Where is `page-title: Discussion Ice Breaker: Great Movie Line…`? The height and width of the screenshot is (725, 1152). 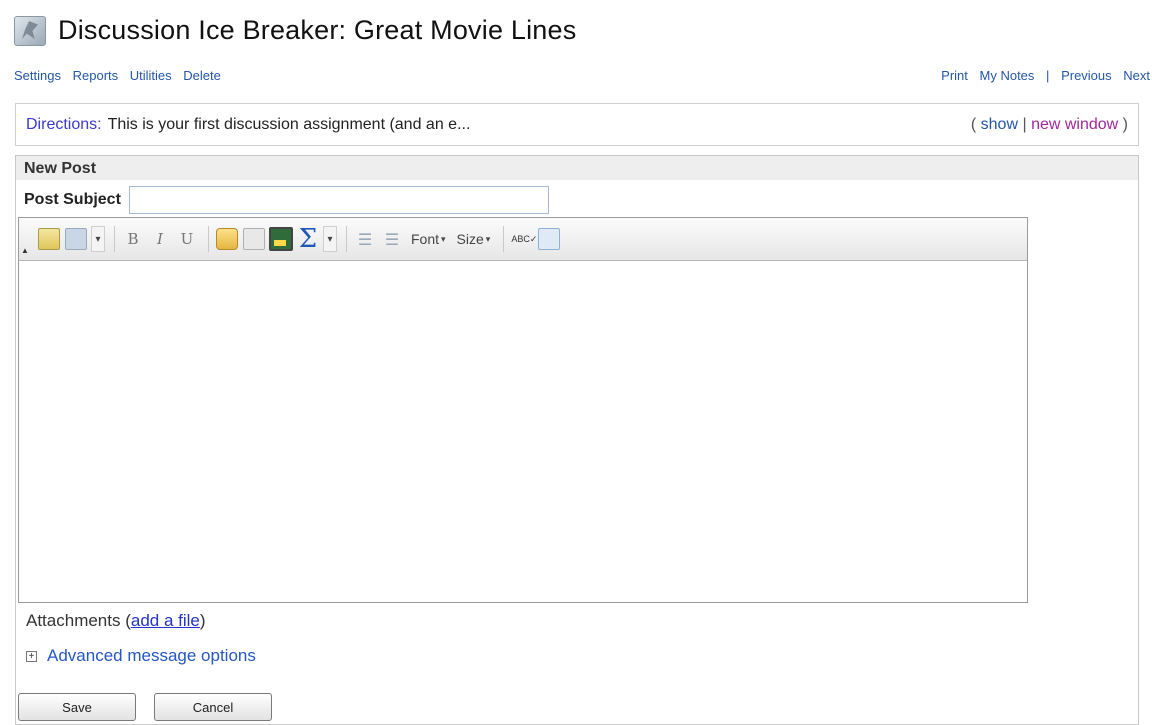 page-title: Discussion Ice Breaker: Great Movie Line… is located at coordinates (317, 29).